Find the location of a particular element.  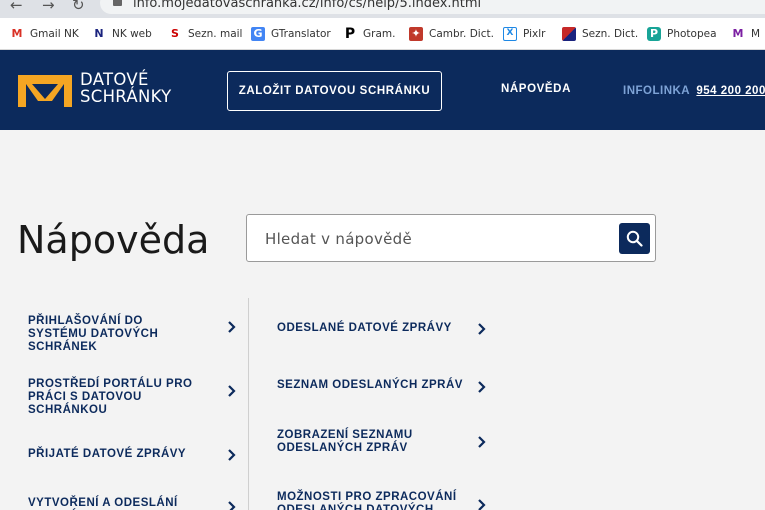

cambridge-icon: ✦ is located at coordinates (416, 34).